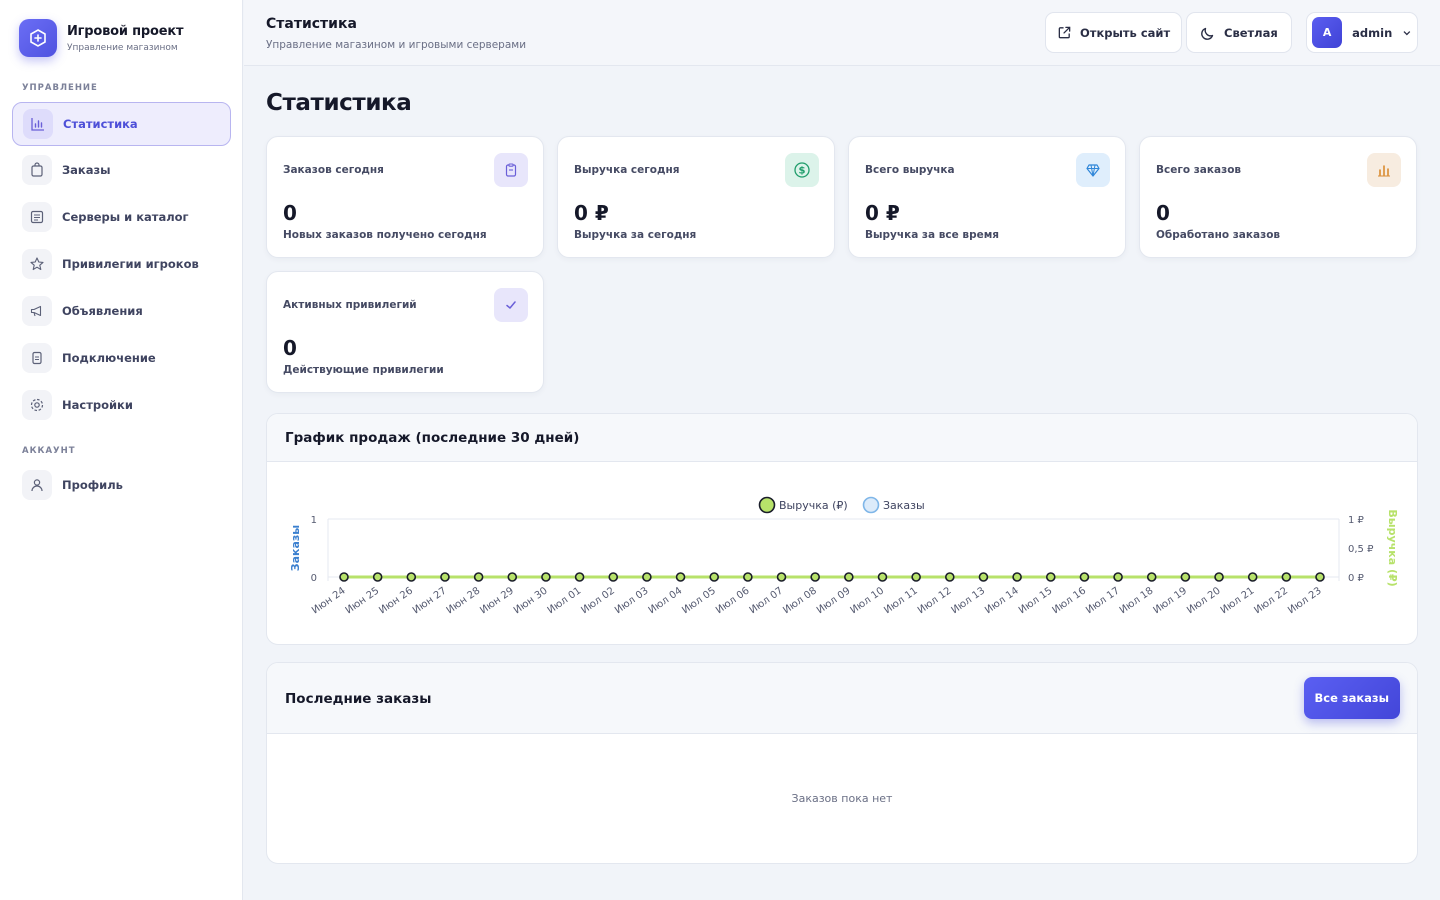 The width and height of the screenshot is (1440, 900). I want to click on theme-toggle-button: Светлая, so click(1239, 32).